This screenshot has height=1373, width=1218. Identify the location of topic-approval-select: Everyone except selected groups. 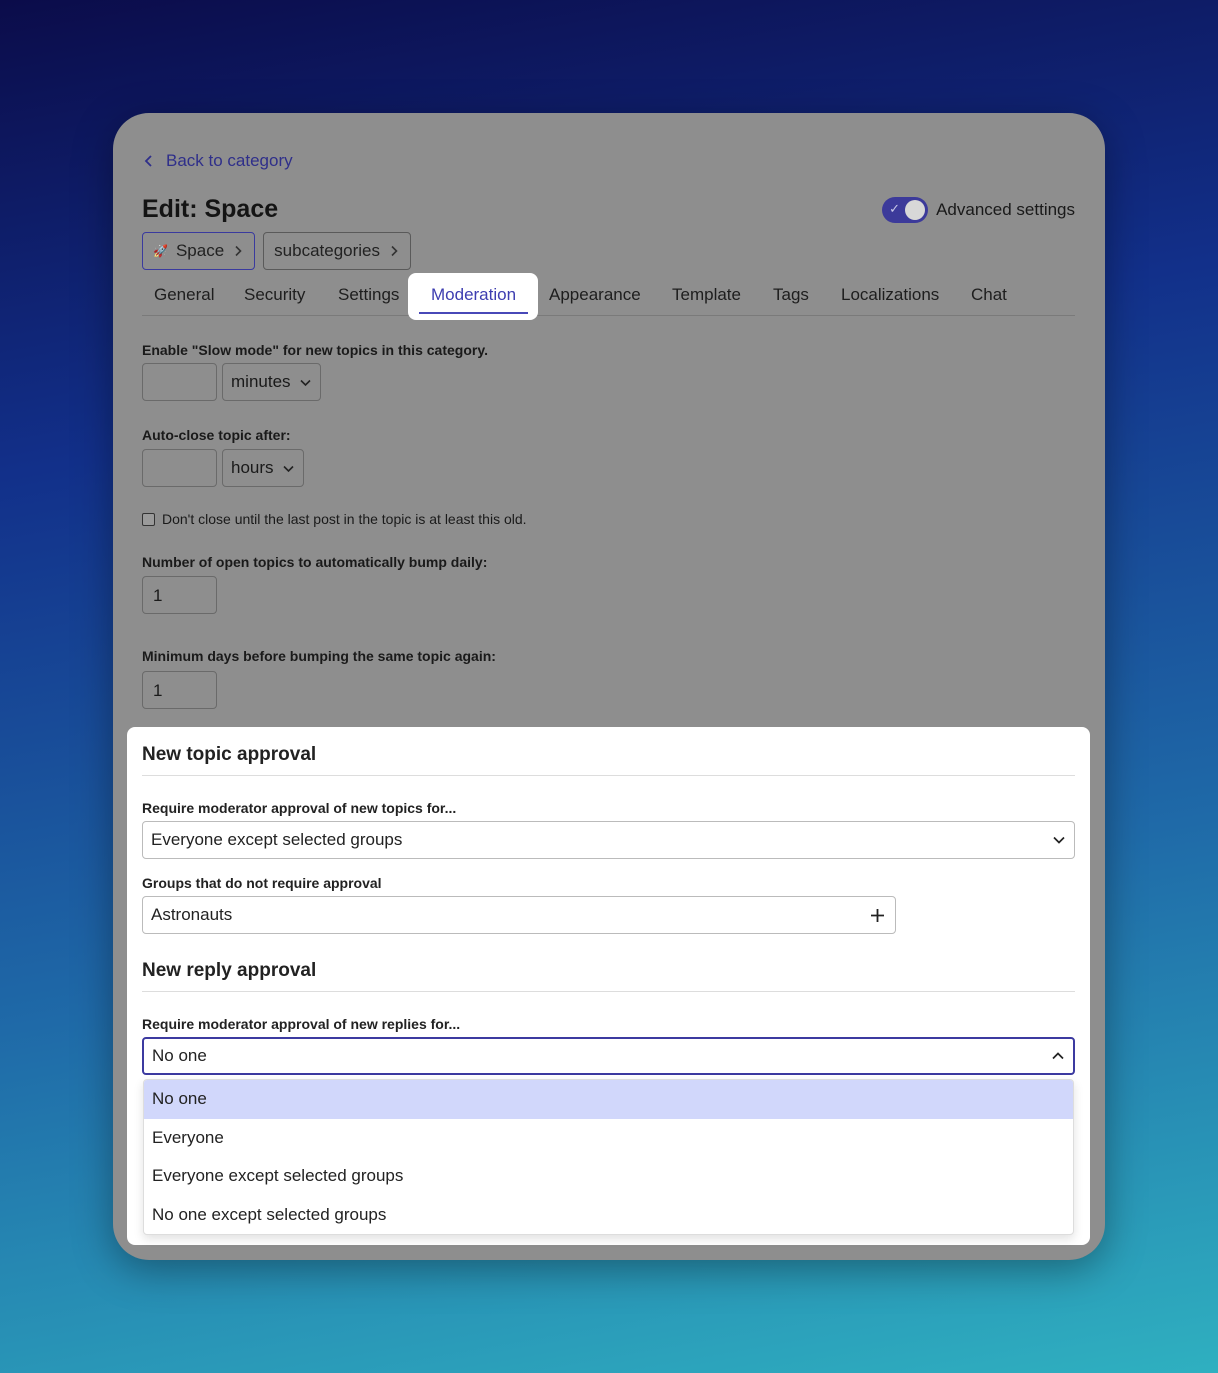
(608, 840).